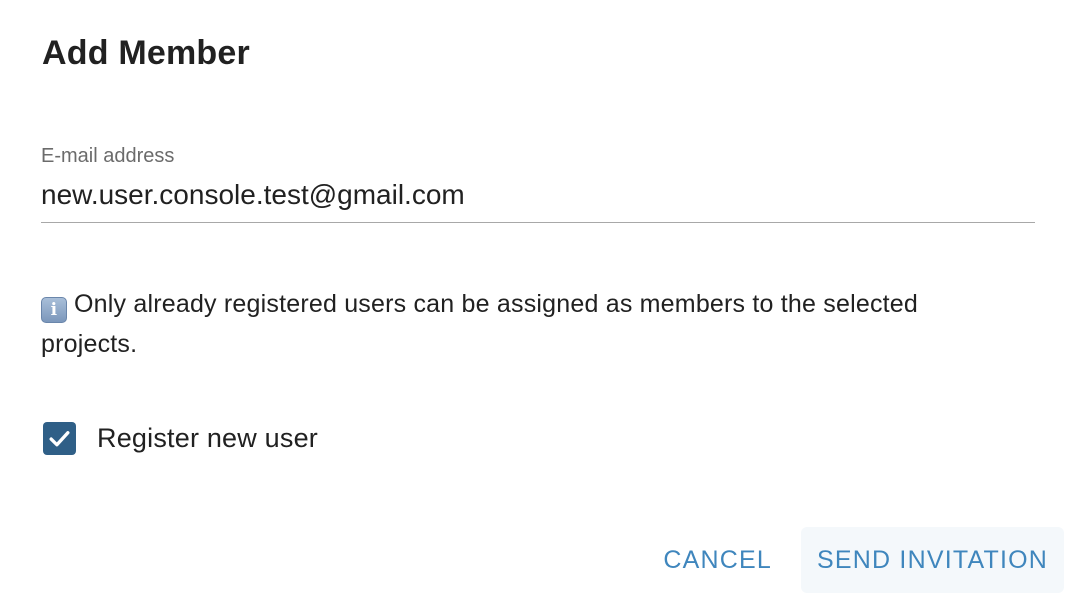  I want to click on register-new-user-checkbox, so click(59, 438).